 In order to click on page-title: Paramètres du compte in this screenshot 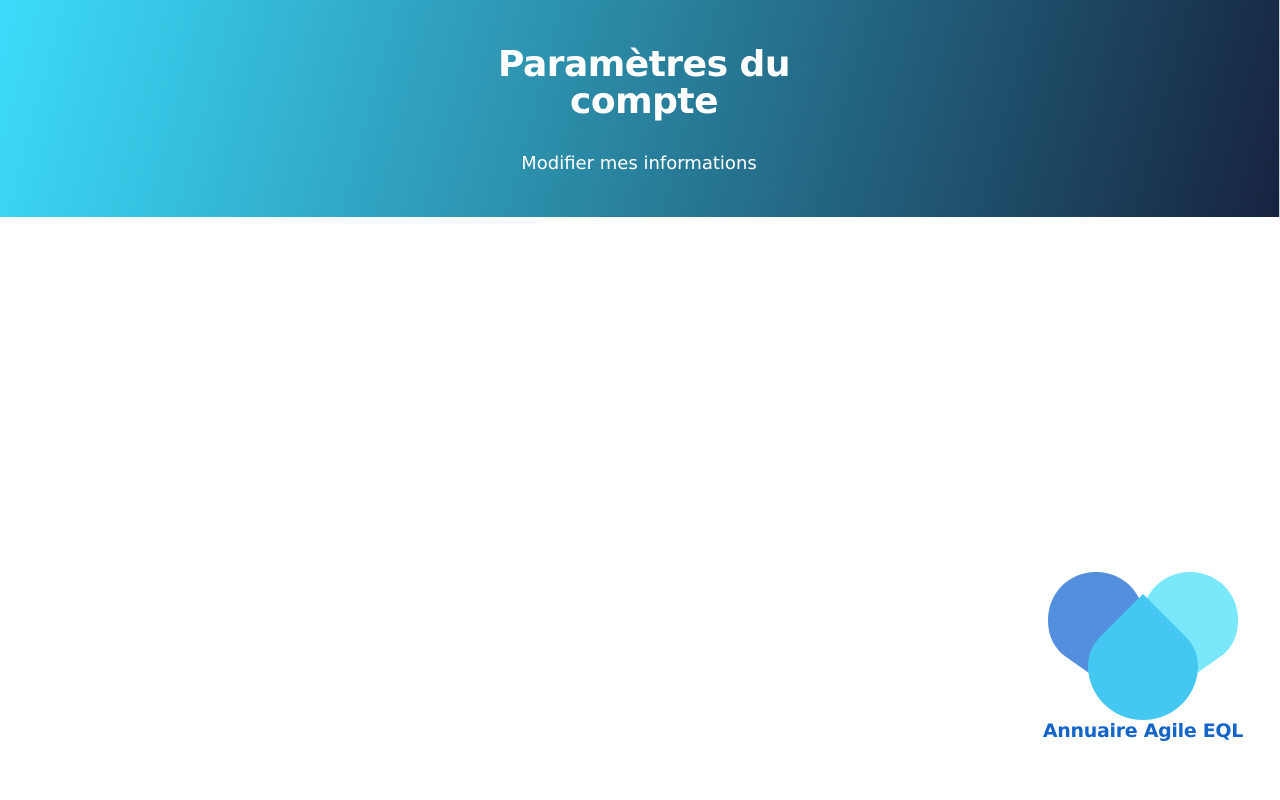, I will do `click(644, 83)`.